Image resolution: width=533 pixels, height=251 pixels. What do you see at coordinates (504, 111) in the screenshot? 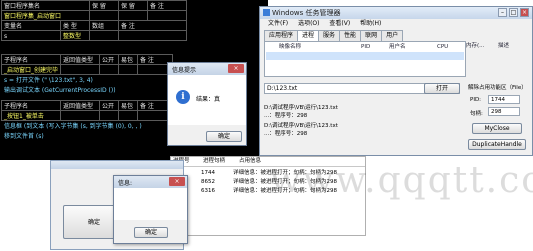
I see `handle-input: 298` at bounding box center [504, 111].